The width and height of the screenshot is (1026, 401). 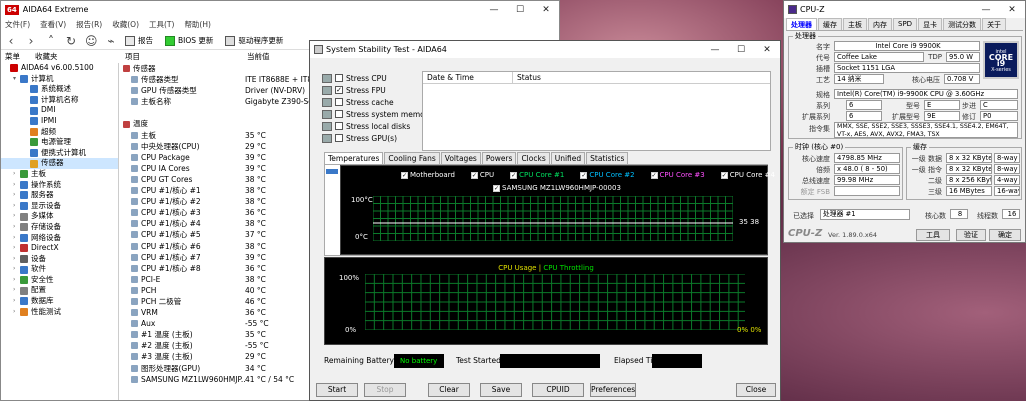 I want to click on tree-item: › 操作系统, so click(x=59, y=185).